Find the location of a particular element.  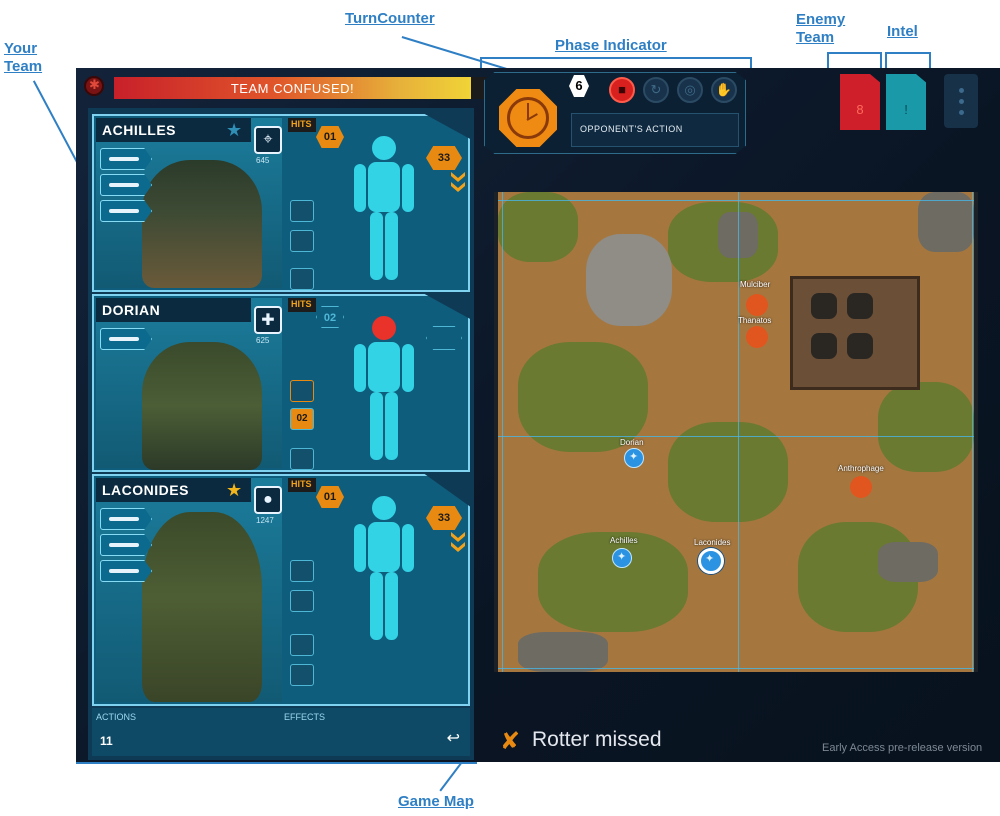

annotation-enemy-team: Enemy Team is located at coordinates (821, 28).